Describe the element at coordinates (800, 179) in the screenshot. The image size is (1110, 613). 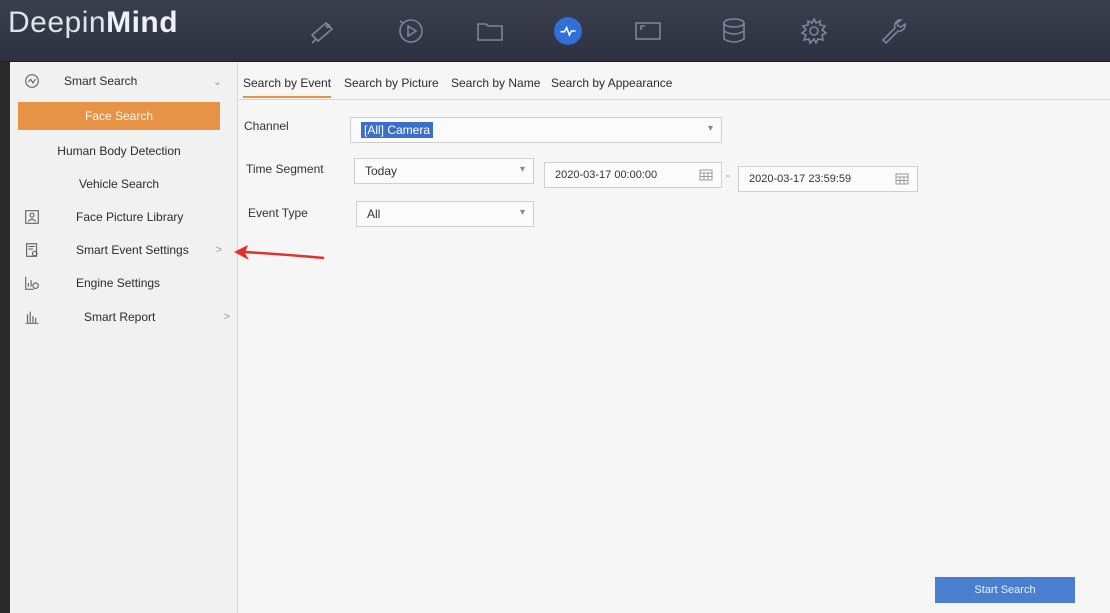
I see `end-datetime-value: 2020-03-17 23:59:59` at that location.